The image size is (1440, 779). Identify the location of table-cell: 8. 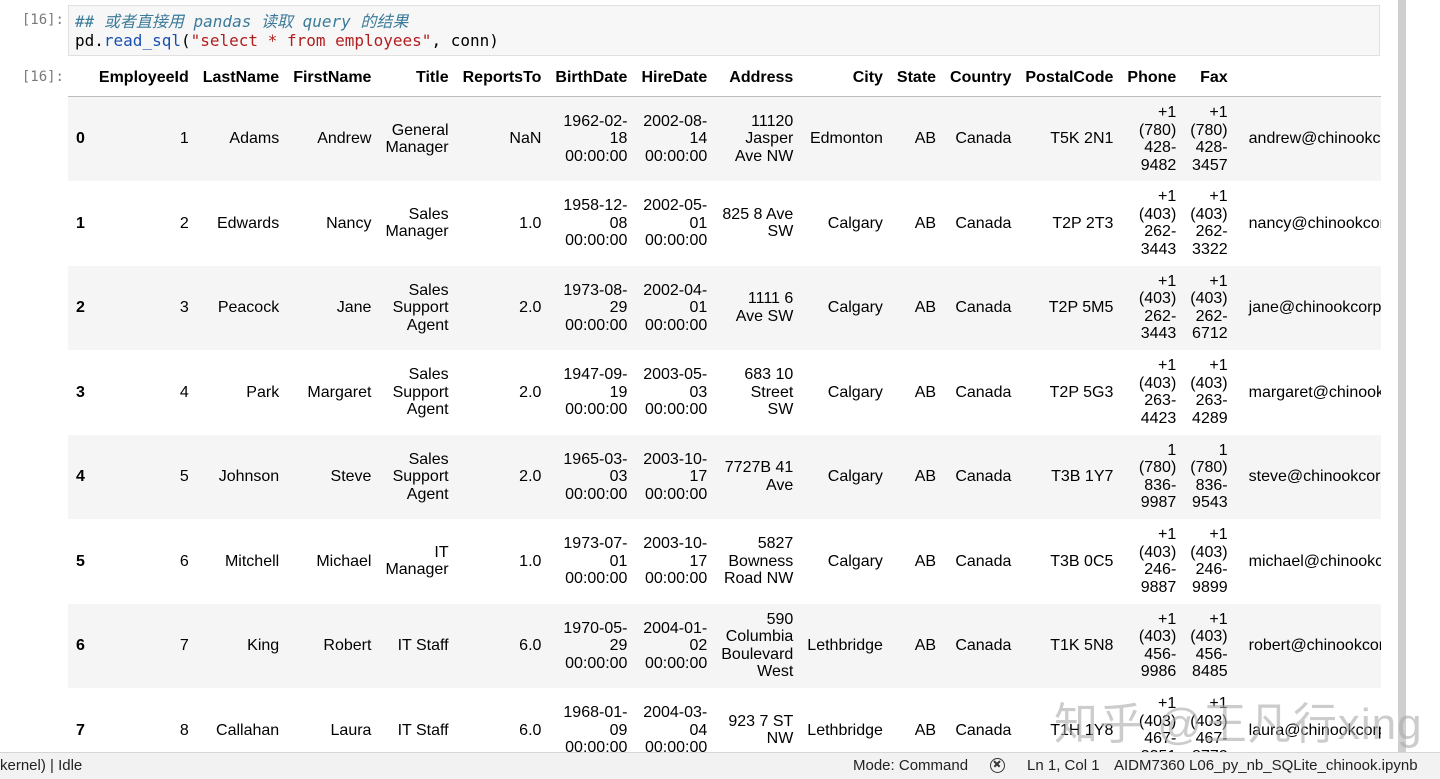
(184, 730).